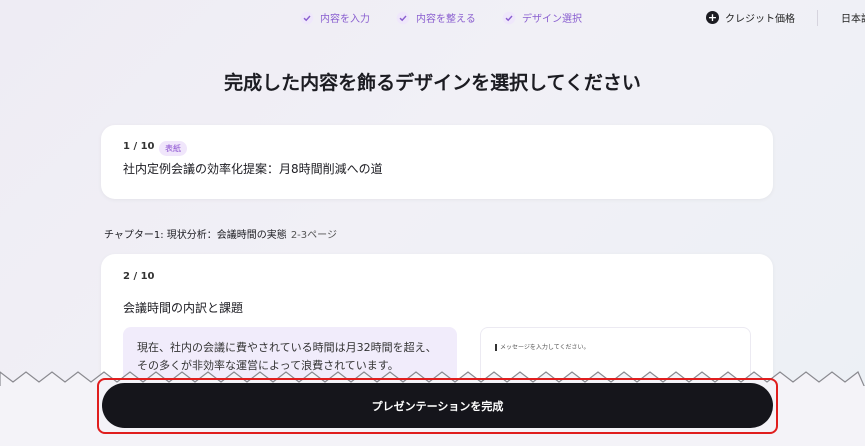 The height and width of the screenshot is (446, 865). Describe the element at coordinates (183, 308) in the screenshot. I see `slide-title: 会議時間の内訳と課題` at that location.